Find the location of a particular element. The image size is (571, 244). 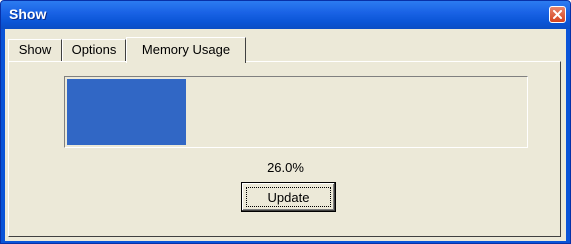

tab-options: Options is located at coordinates (94, 50).